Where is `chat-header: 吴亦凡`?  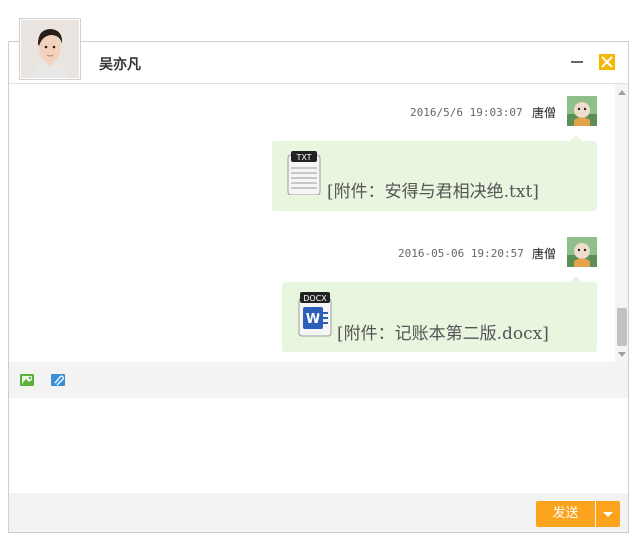
chat-header: 吴亦凡 is located at coordinates (318, 63).